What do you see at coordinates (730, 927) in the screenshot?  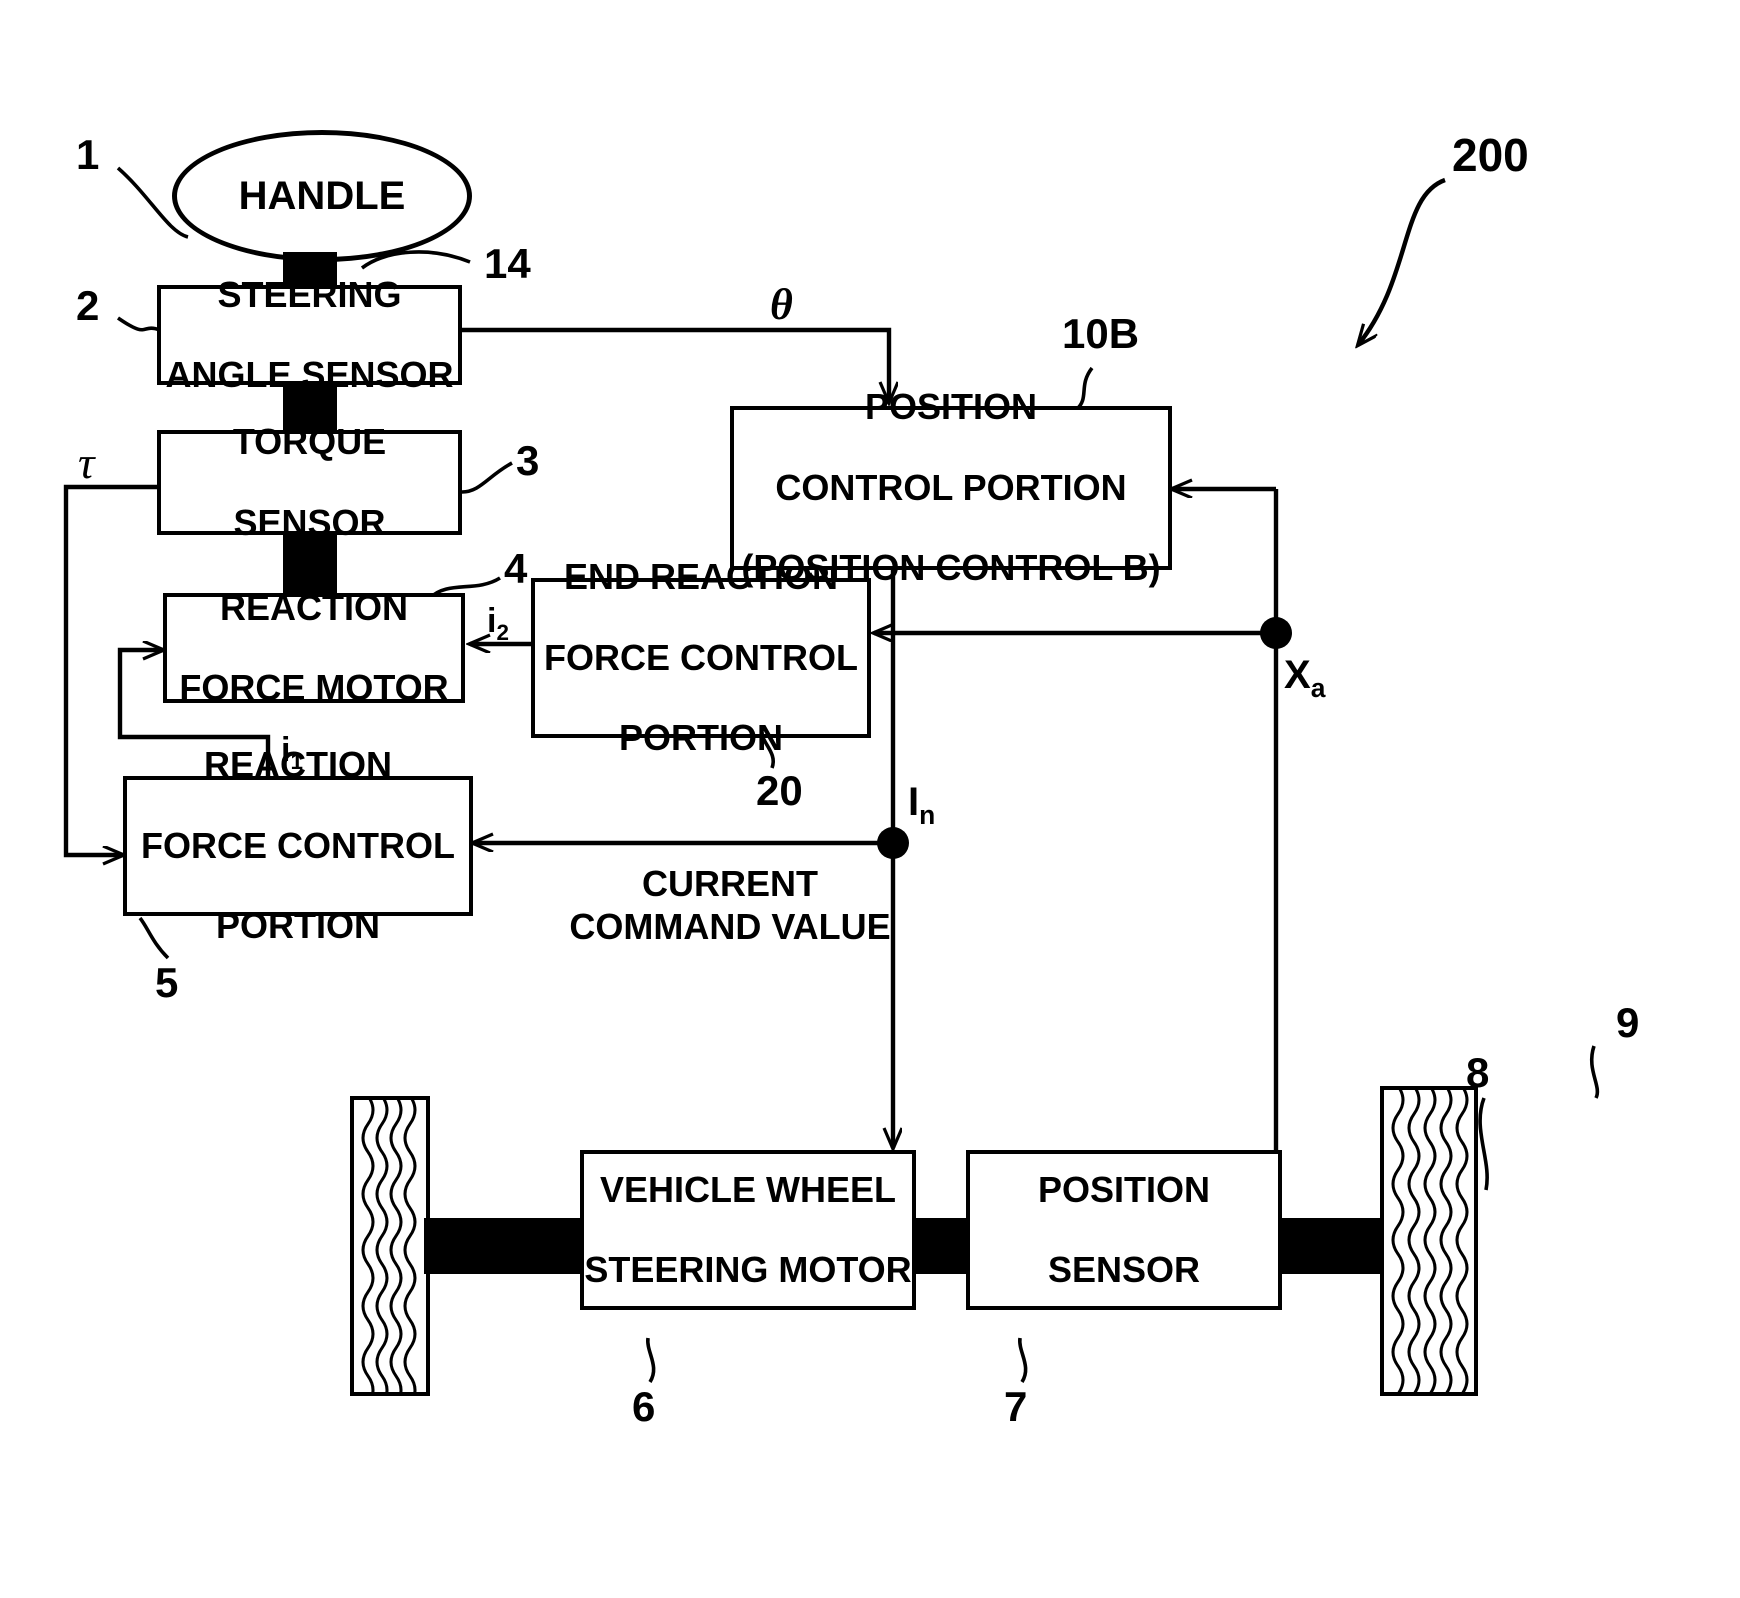 I see `ccv-line2: COMMAND VALUE` at bounding box center [730, 927].